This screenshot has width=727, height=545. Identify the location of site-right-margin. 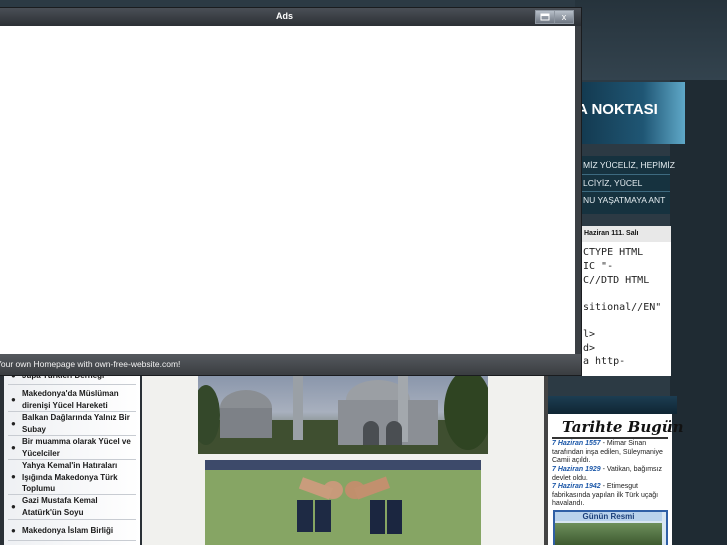
(698, 312).